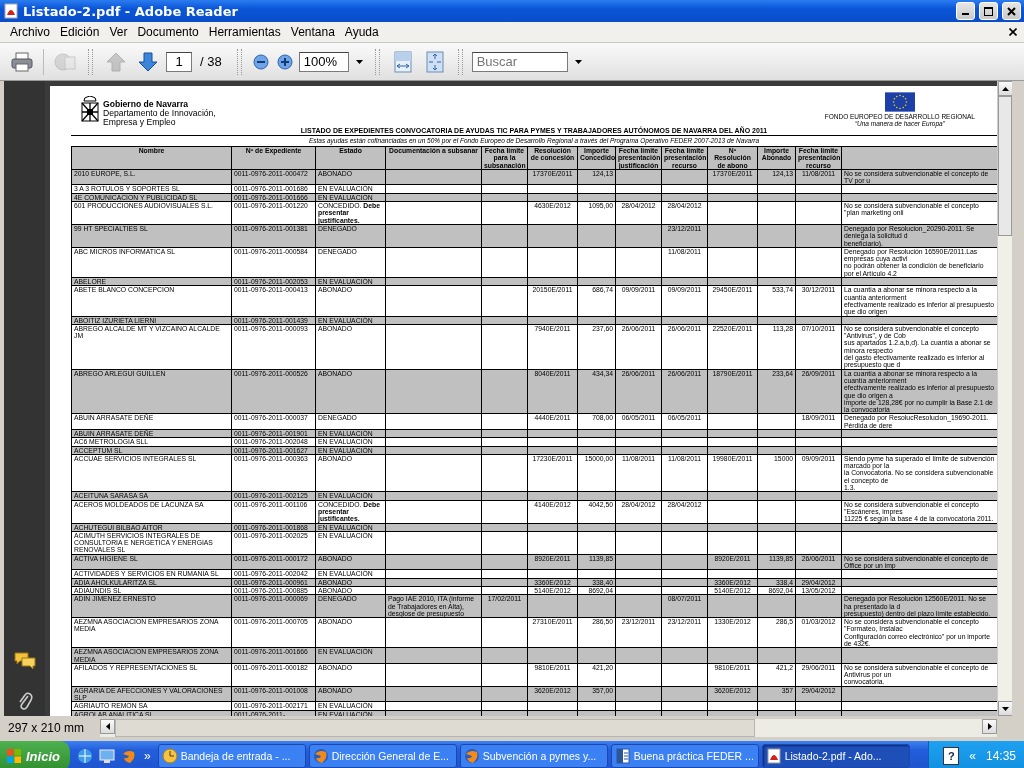  Describe the element at coordinates (284, 61) in the screenshot. I see `plus-icon` at that location.